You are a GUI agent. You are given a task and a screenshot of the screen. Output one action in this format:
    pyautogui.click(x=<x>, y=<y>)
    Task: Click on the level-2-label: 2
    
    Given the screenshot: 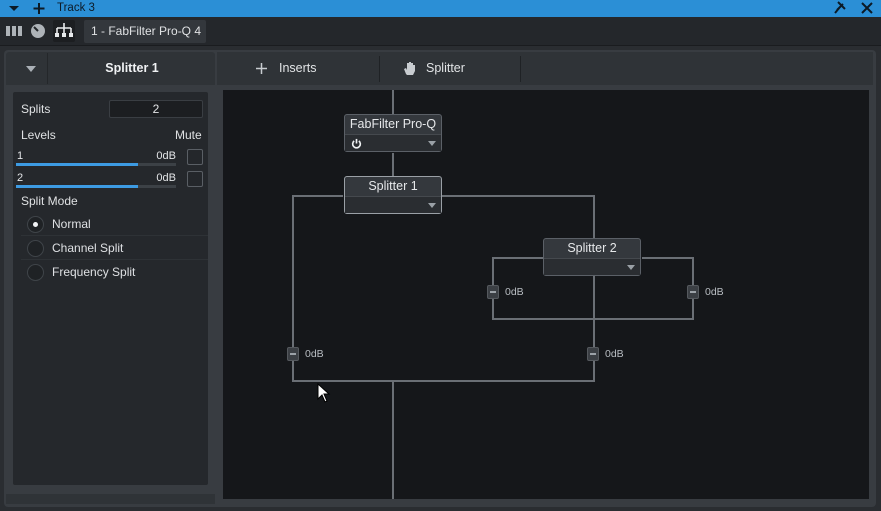 What is the action you would take?
    pyautogui.click(x=20, y=178)
    